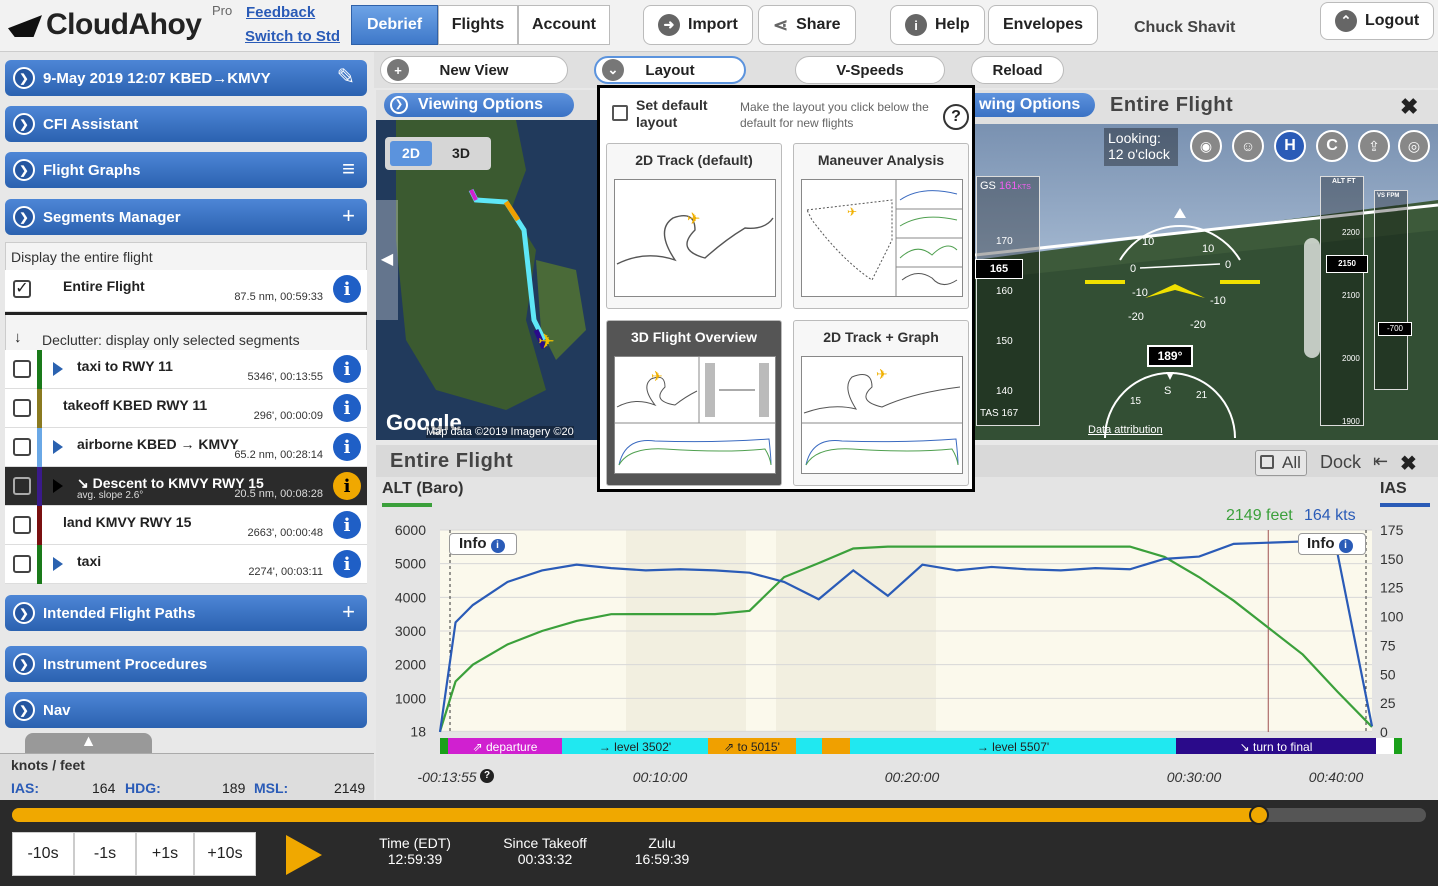 The width and height of the screenshot is (1438, 886). I want to click on flight-header: ❯ 9-May 2019 12:07 KBED→KMVY ✎, so click(186, 78).